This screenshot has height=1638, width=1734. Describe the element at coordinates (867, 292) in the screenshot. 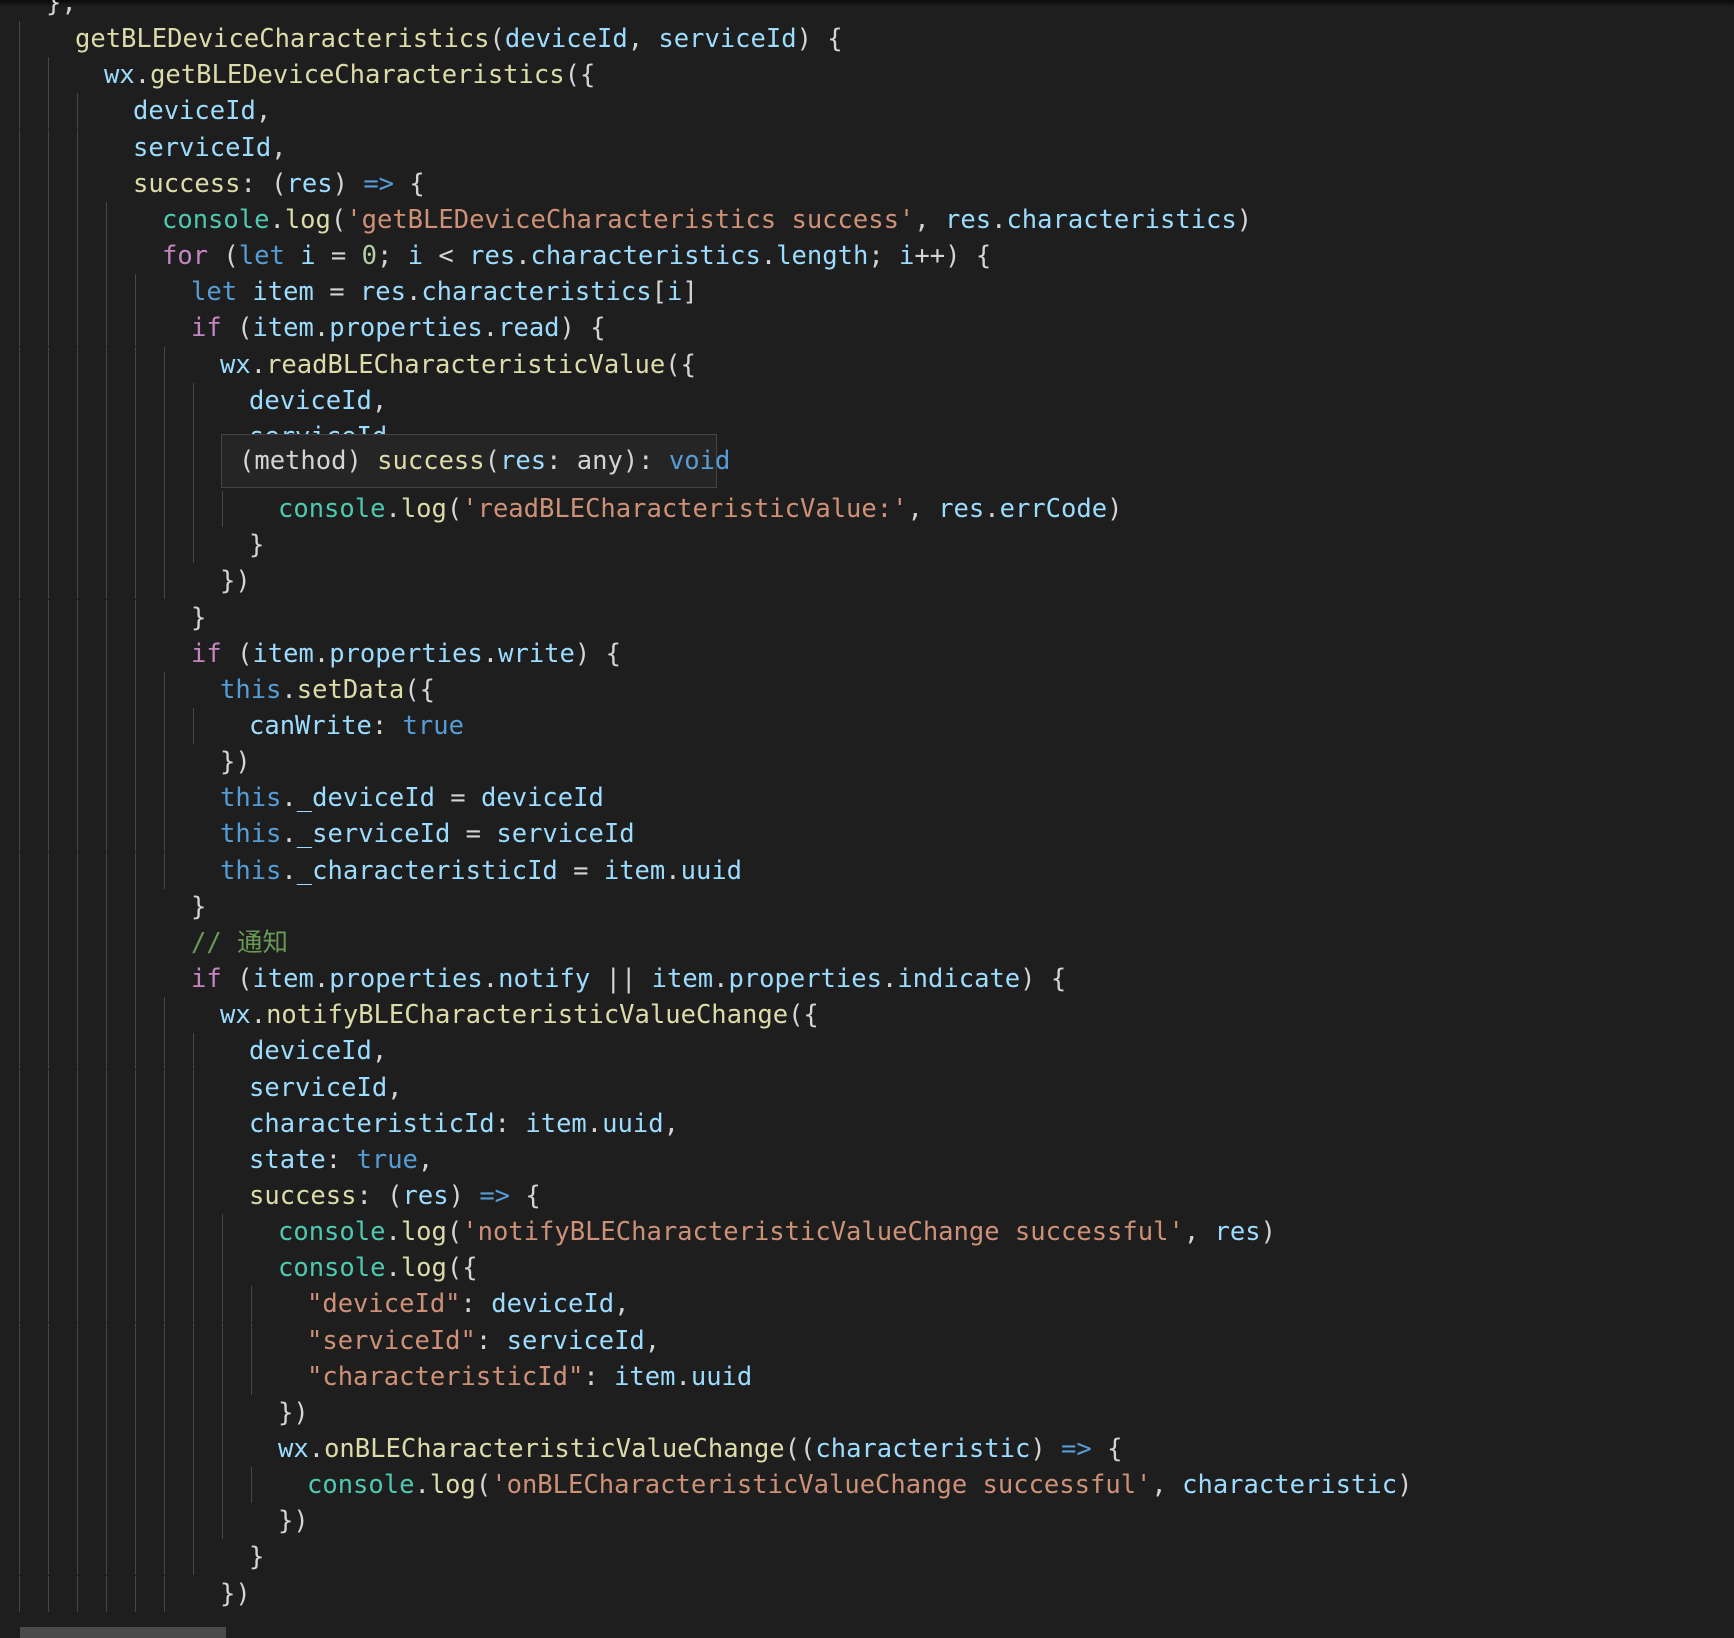

I see `code-line: let item = res.characteristics[i]` at that location.